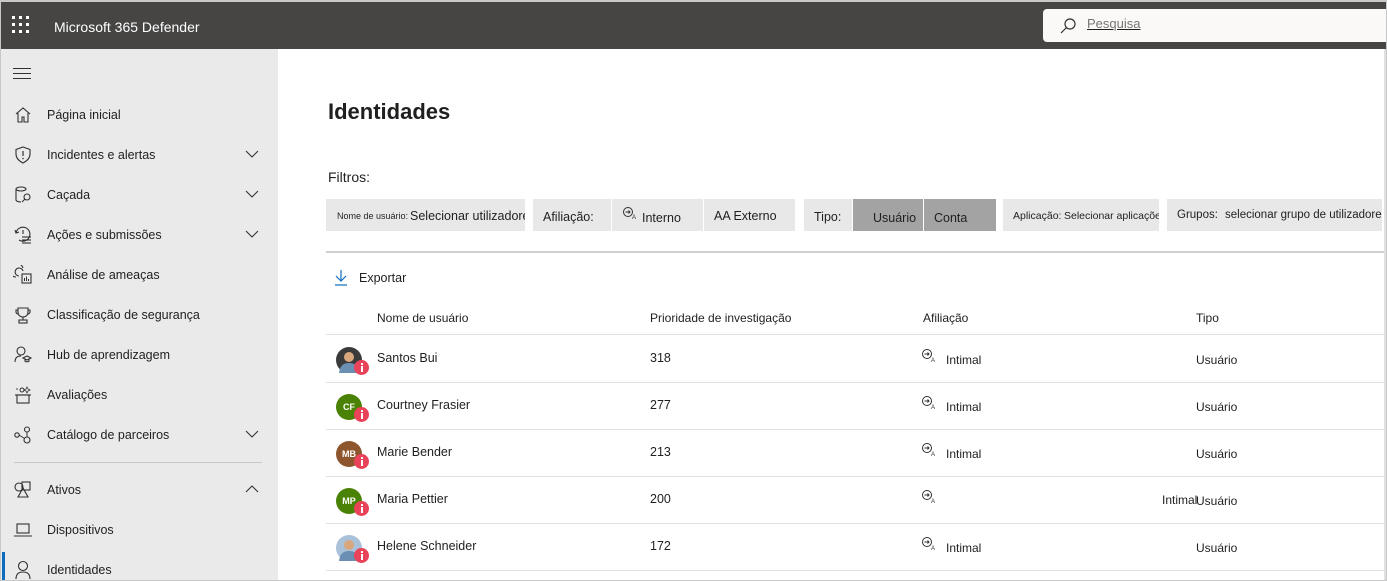  I want to click on home-icon, so click(23, 115).